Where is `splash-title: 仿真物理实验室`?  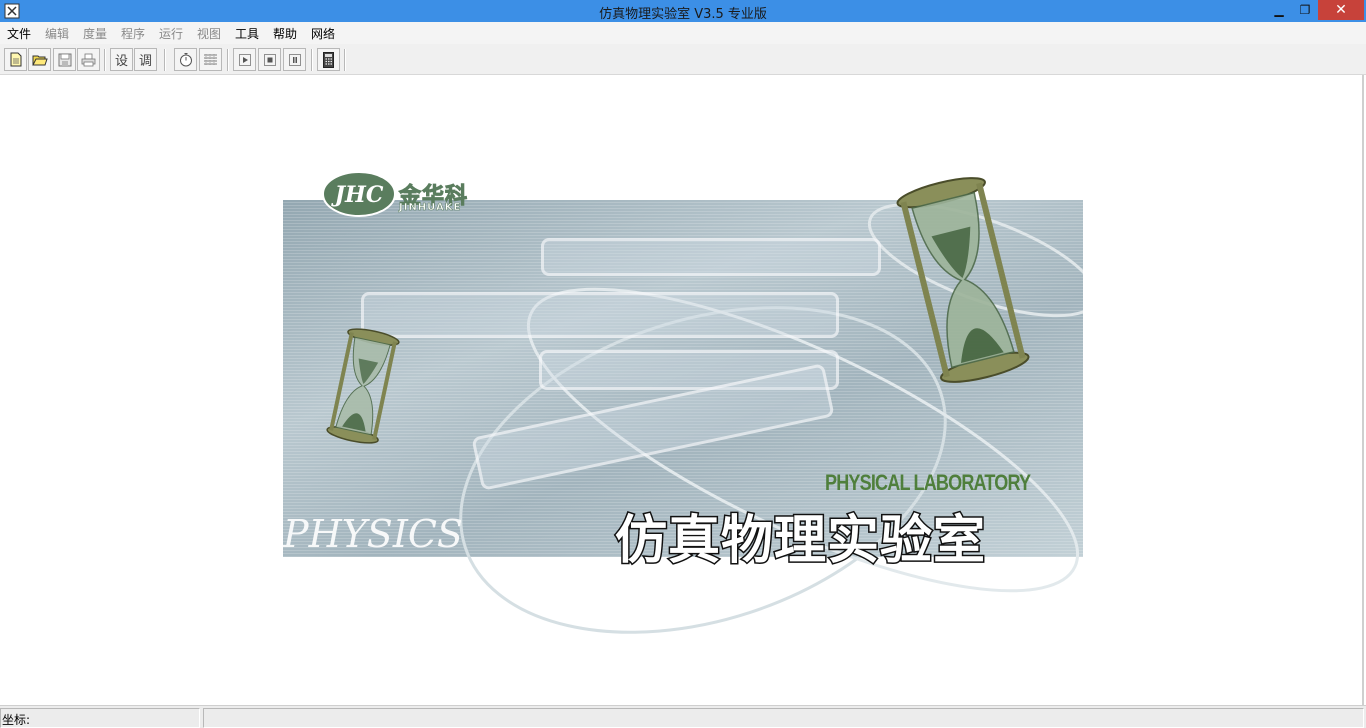 splash-title: 仿真物理实验室 is located at coordinates (800, 541).